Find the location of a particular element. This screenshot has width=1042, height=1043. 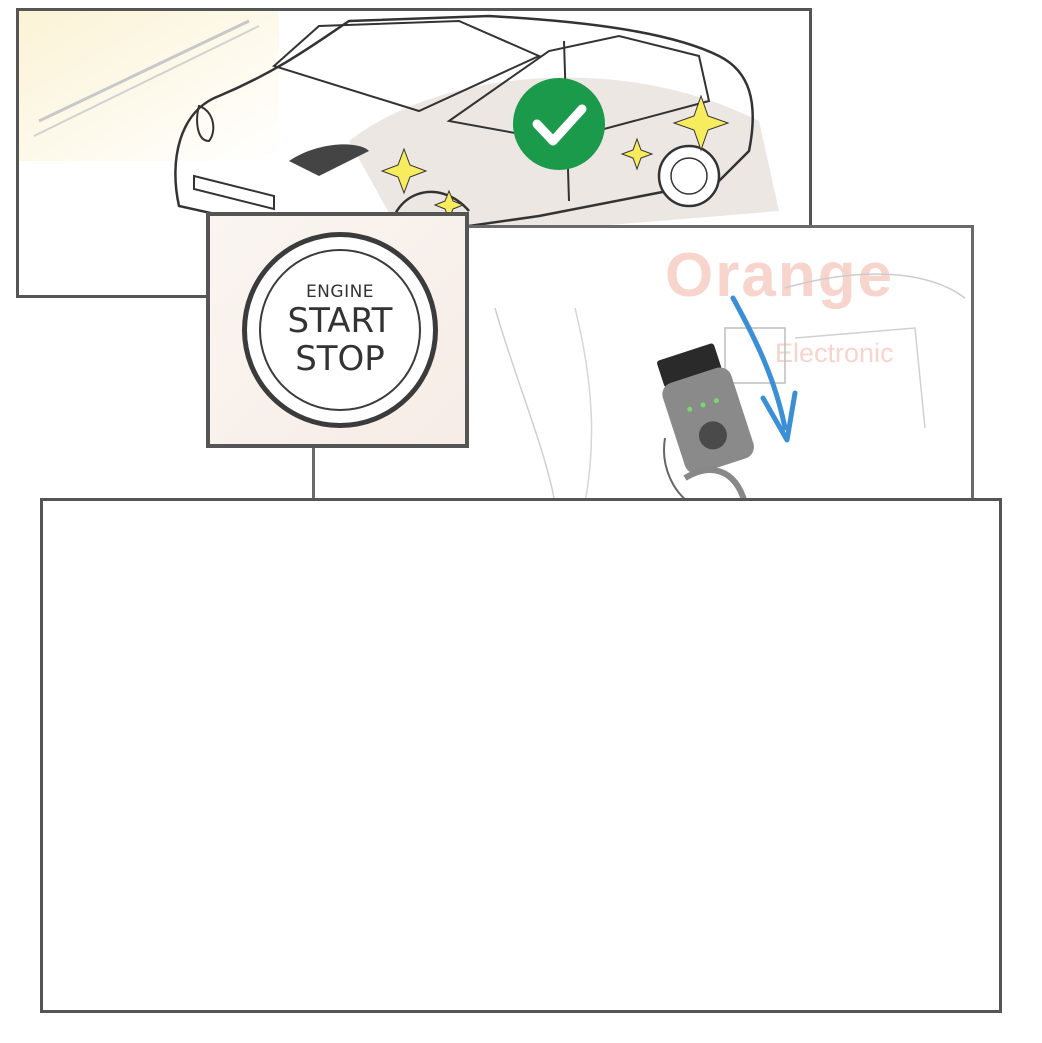

steering-column is located at coordinates (875, 286).